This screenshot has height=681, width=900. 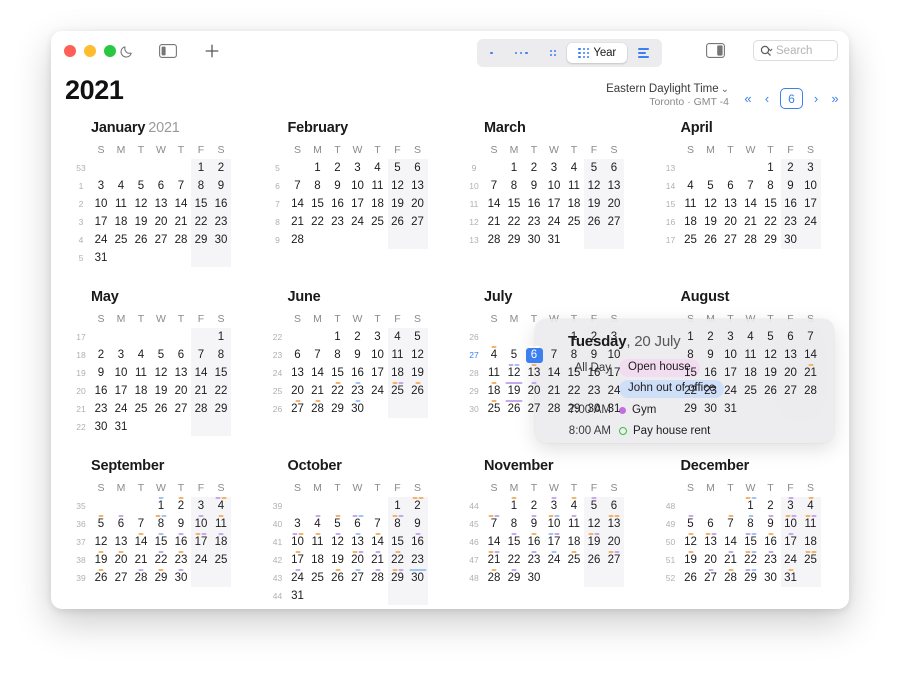 What do you see at coordinates (168, 51) in the screenshot?
I see `sidebar-toggle-icon` at bounding box center [168, 51].